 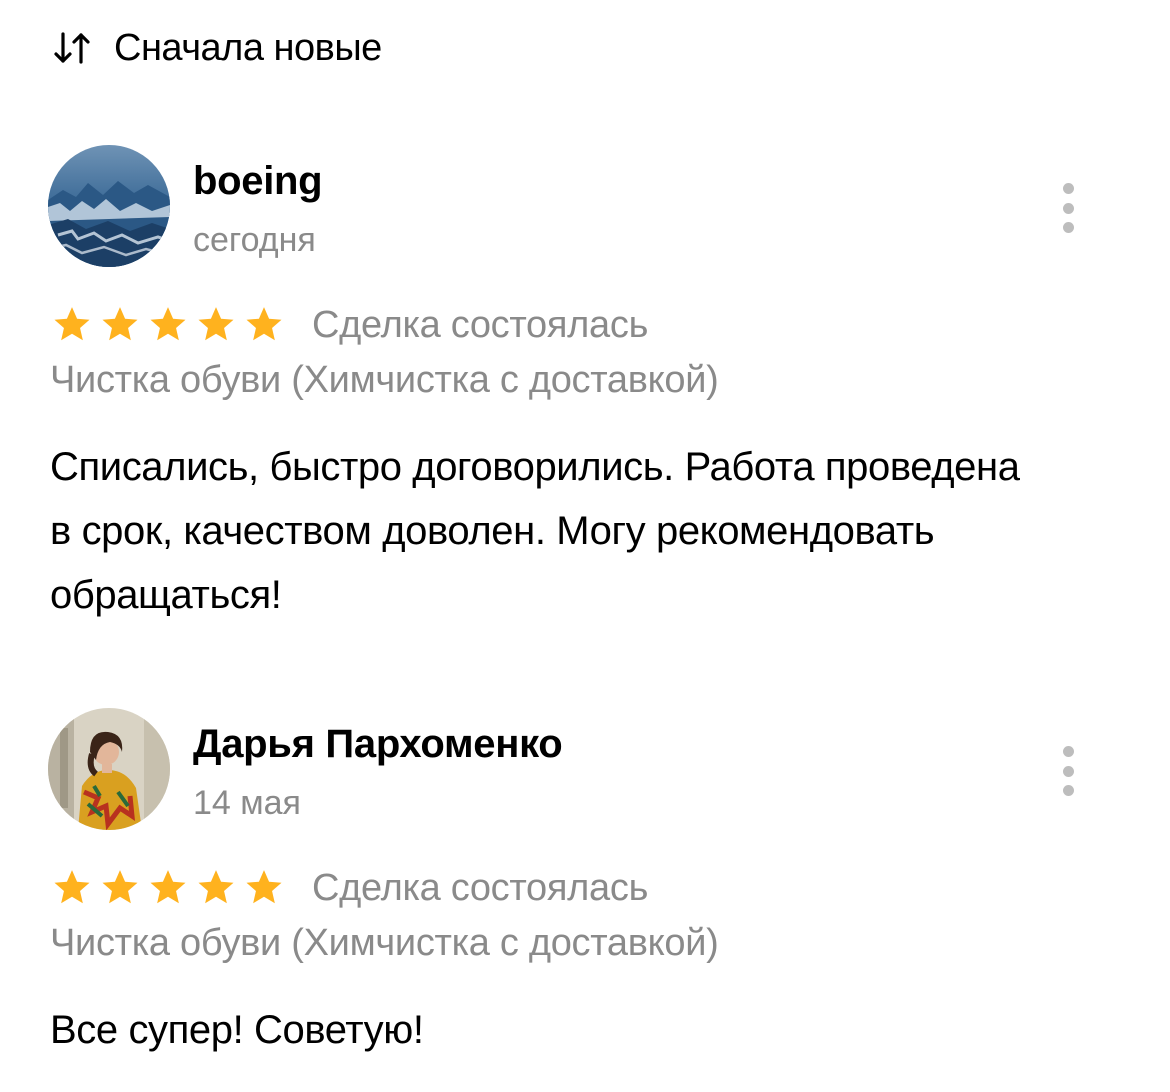 I want to click on review-text: Все супер! Советую!, so click(x=237, y=1030).